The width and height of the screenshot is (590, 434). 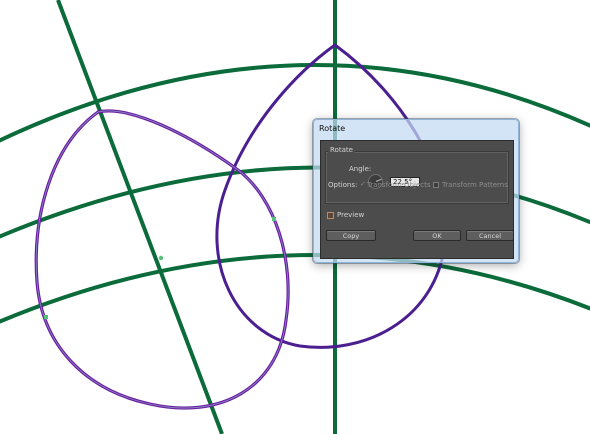 I want to click on preview-label: Preview, so click(x=351, y=215).